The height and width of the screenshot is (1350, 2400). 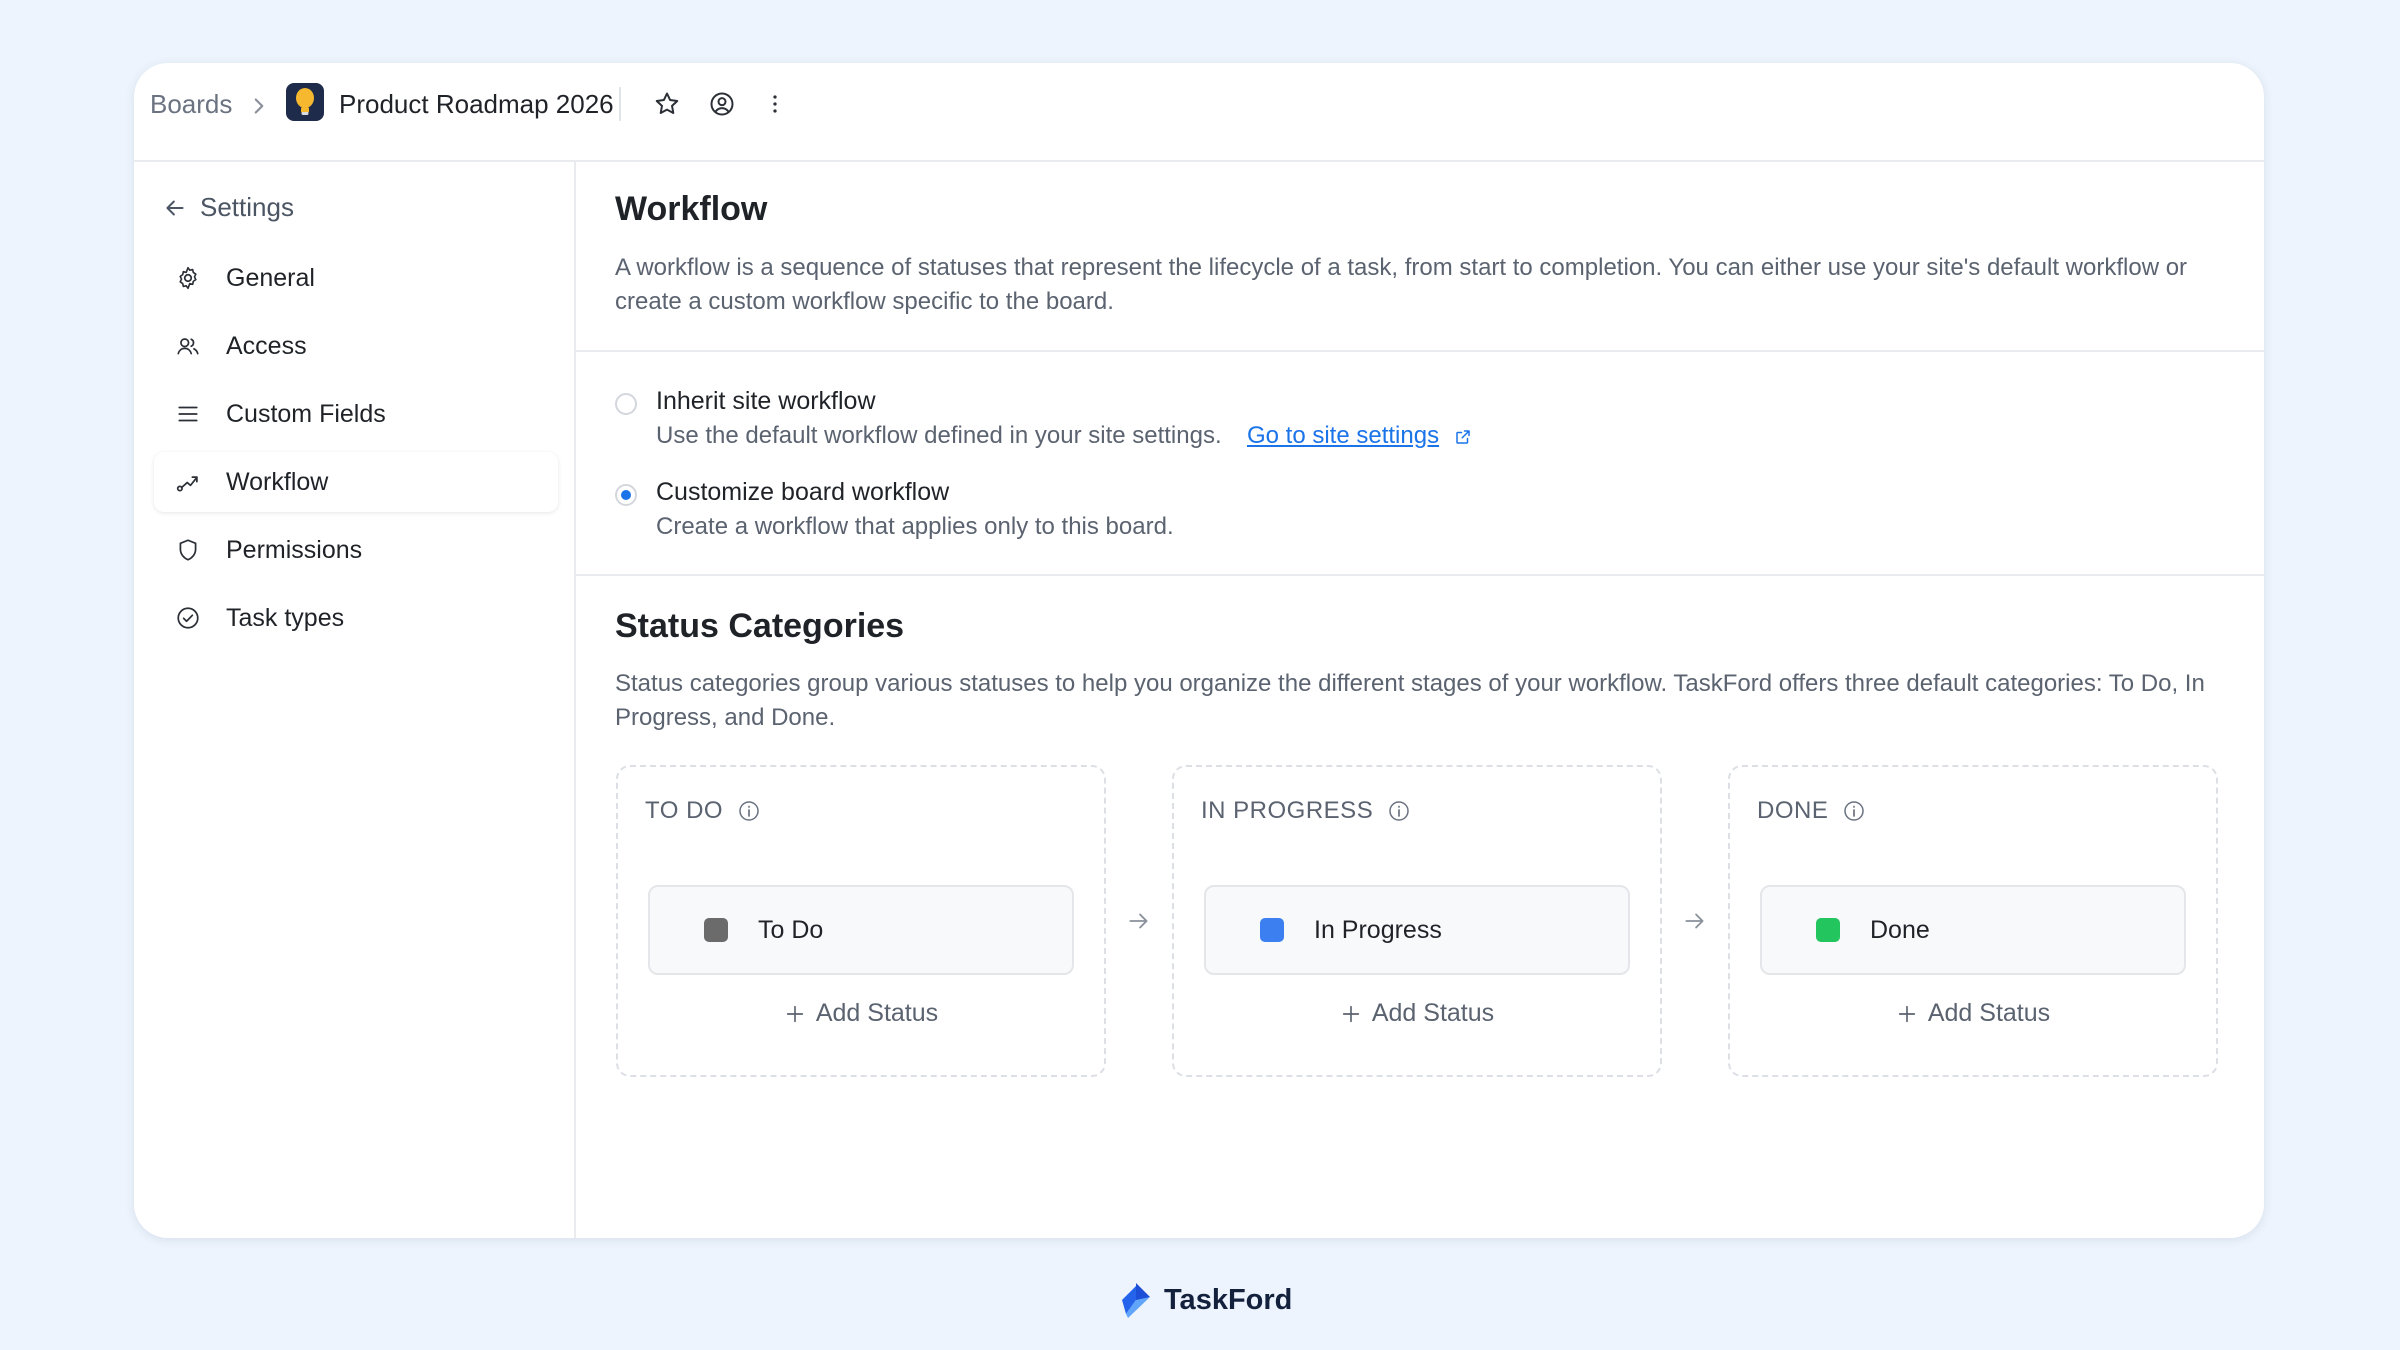 I want to click on sidebar-item-label: Workflow, so click(x=277, y=481).